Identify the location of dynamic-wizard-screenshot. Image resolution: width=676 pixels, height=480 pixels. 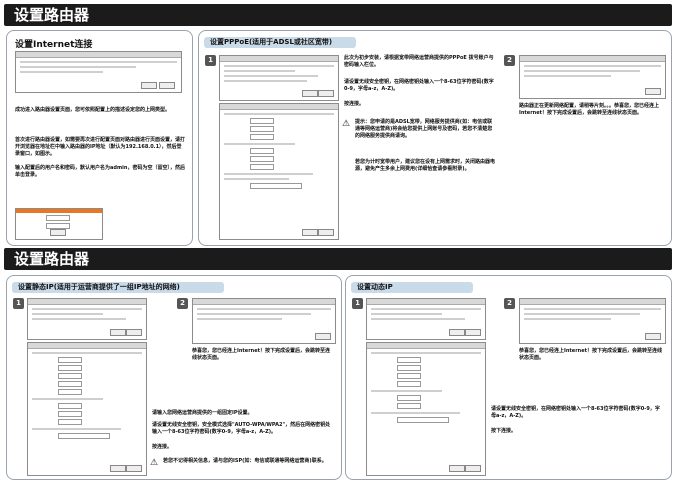
(426, 319).